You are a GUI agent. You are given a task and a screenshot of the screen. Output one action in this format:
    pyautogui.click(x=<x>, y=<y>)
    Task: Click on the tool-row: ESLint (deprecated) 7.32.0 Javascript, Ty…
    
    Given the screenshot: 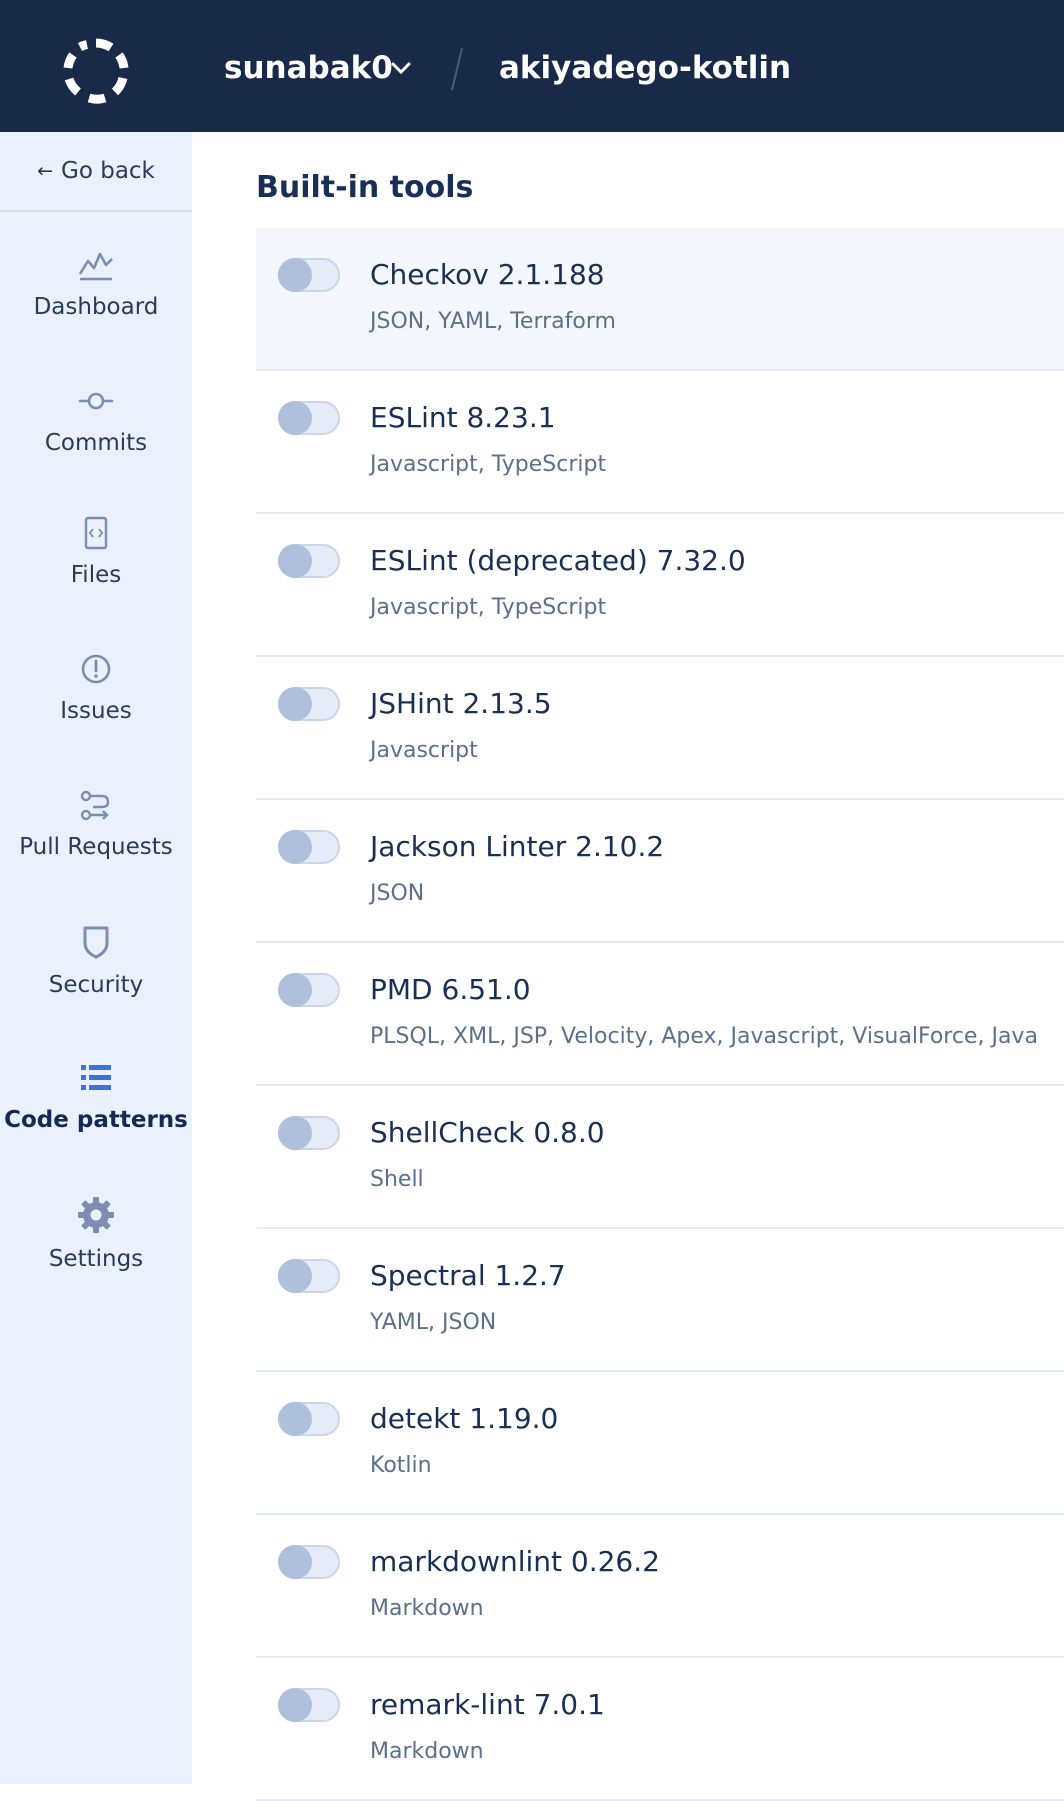 What is the action you would take?
    pyautogui.click(x=660, y=585)
    